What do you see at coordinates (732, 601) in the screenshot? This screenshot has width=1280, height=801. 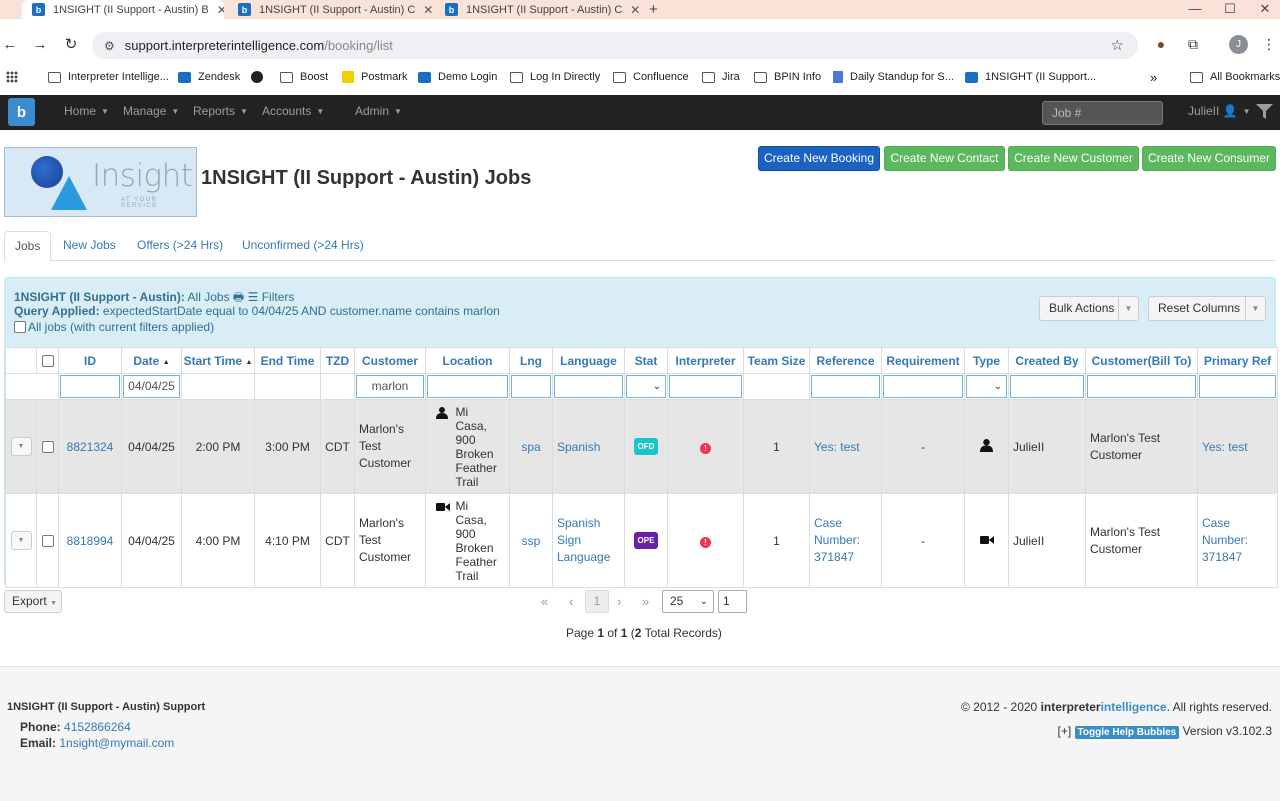 I see `page-jump-input: 1` at bounding box center [732, 601].